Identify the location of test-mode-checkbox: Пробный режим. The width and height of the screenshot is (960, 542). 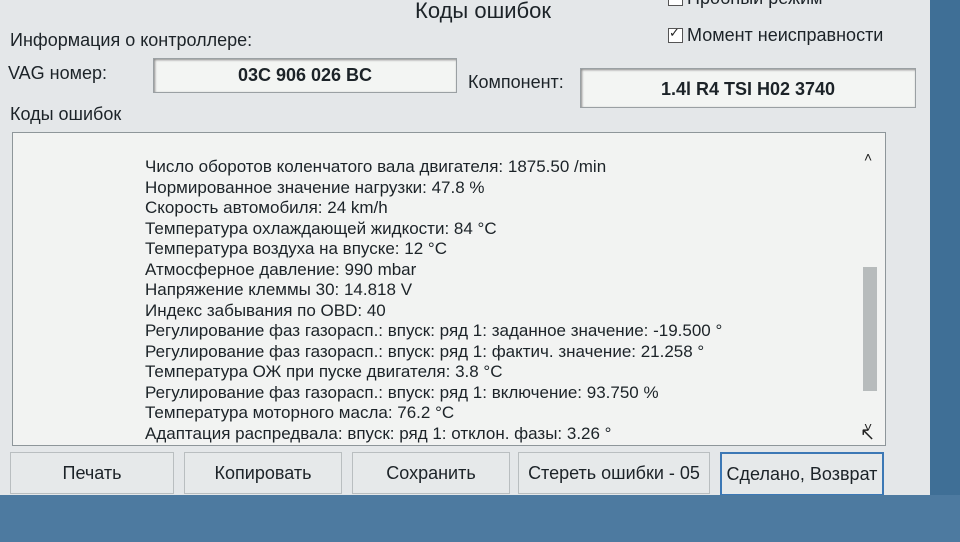
(745, 4).